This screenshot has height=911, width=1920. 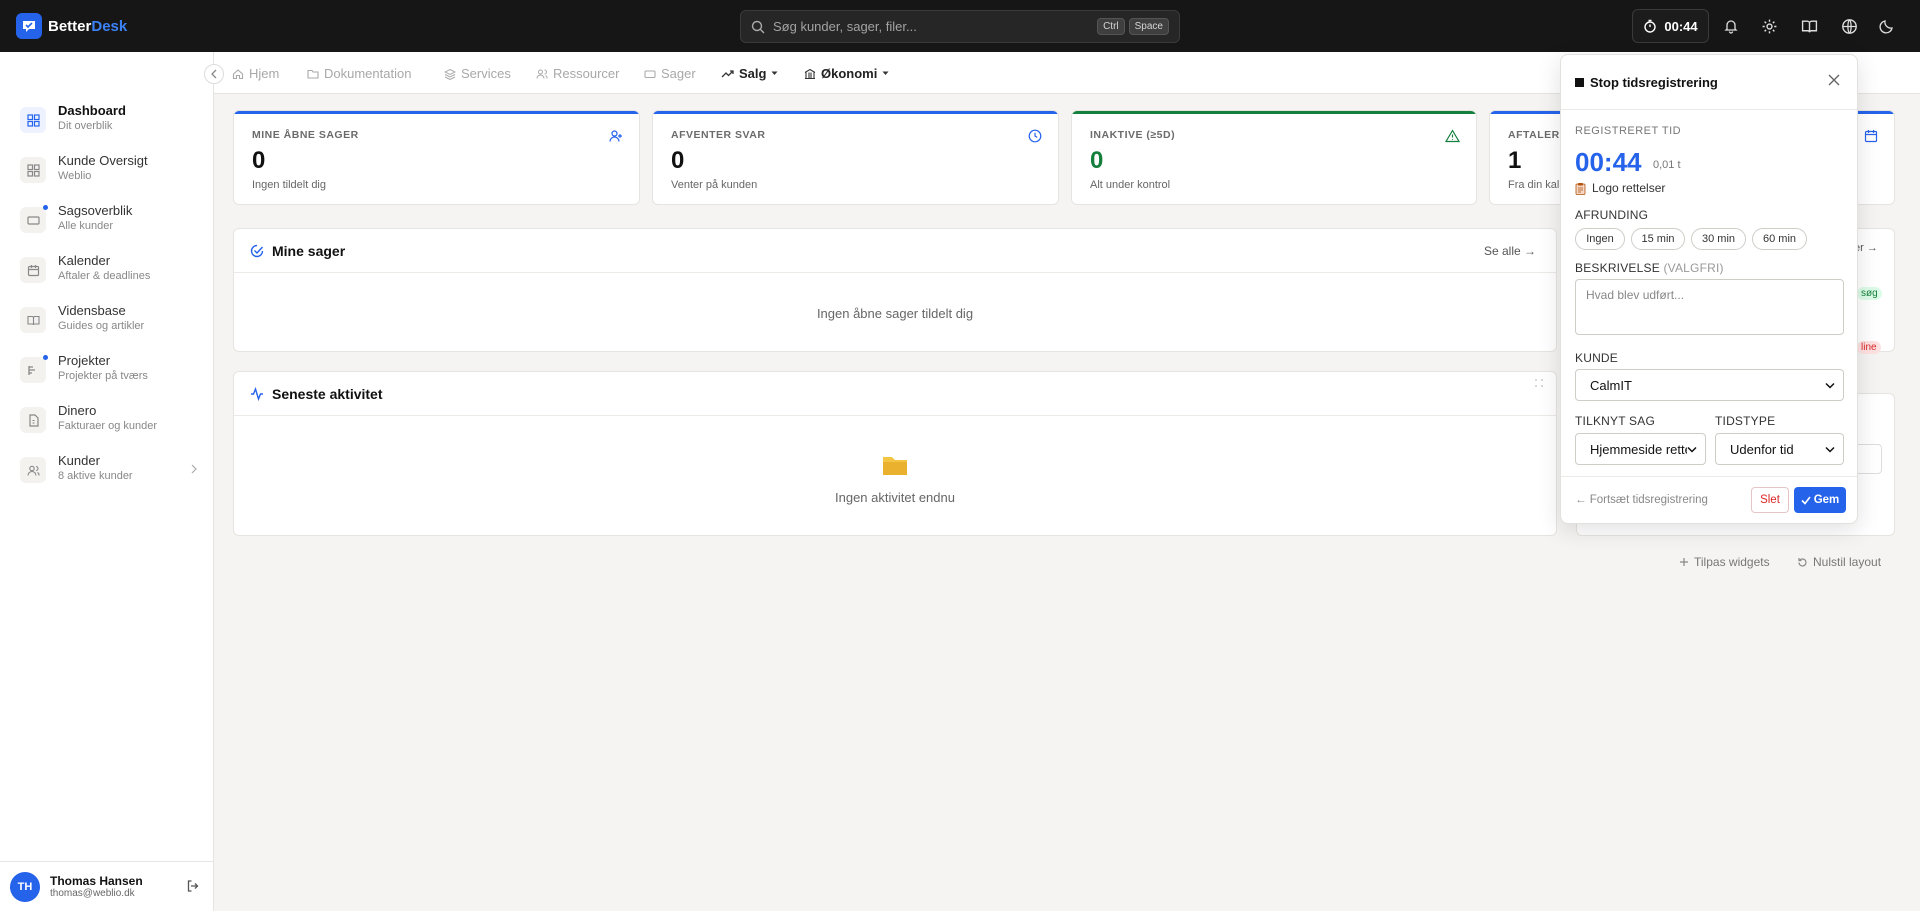 I want to click on tab-hjem: Hjem, so click(x=255, y=73).